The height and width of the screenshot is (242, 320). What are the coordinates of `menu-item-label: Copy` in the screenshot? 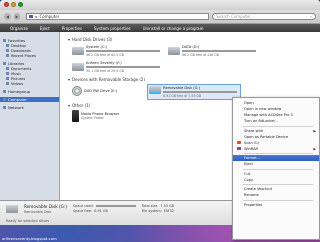 It's located at (249, 179).